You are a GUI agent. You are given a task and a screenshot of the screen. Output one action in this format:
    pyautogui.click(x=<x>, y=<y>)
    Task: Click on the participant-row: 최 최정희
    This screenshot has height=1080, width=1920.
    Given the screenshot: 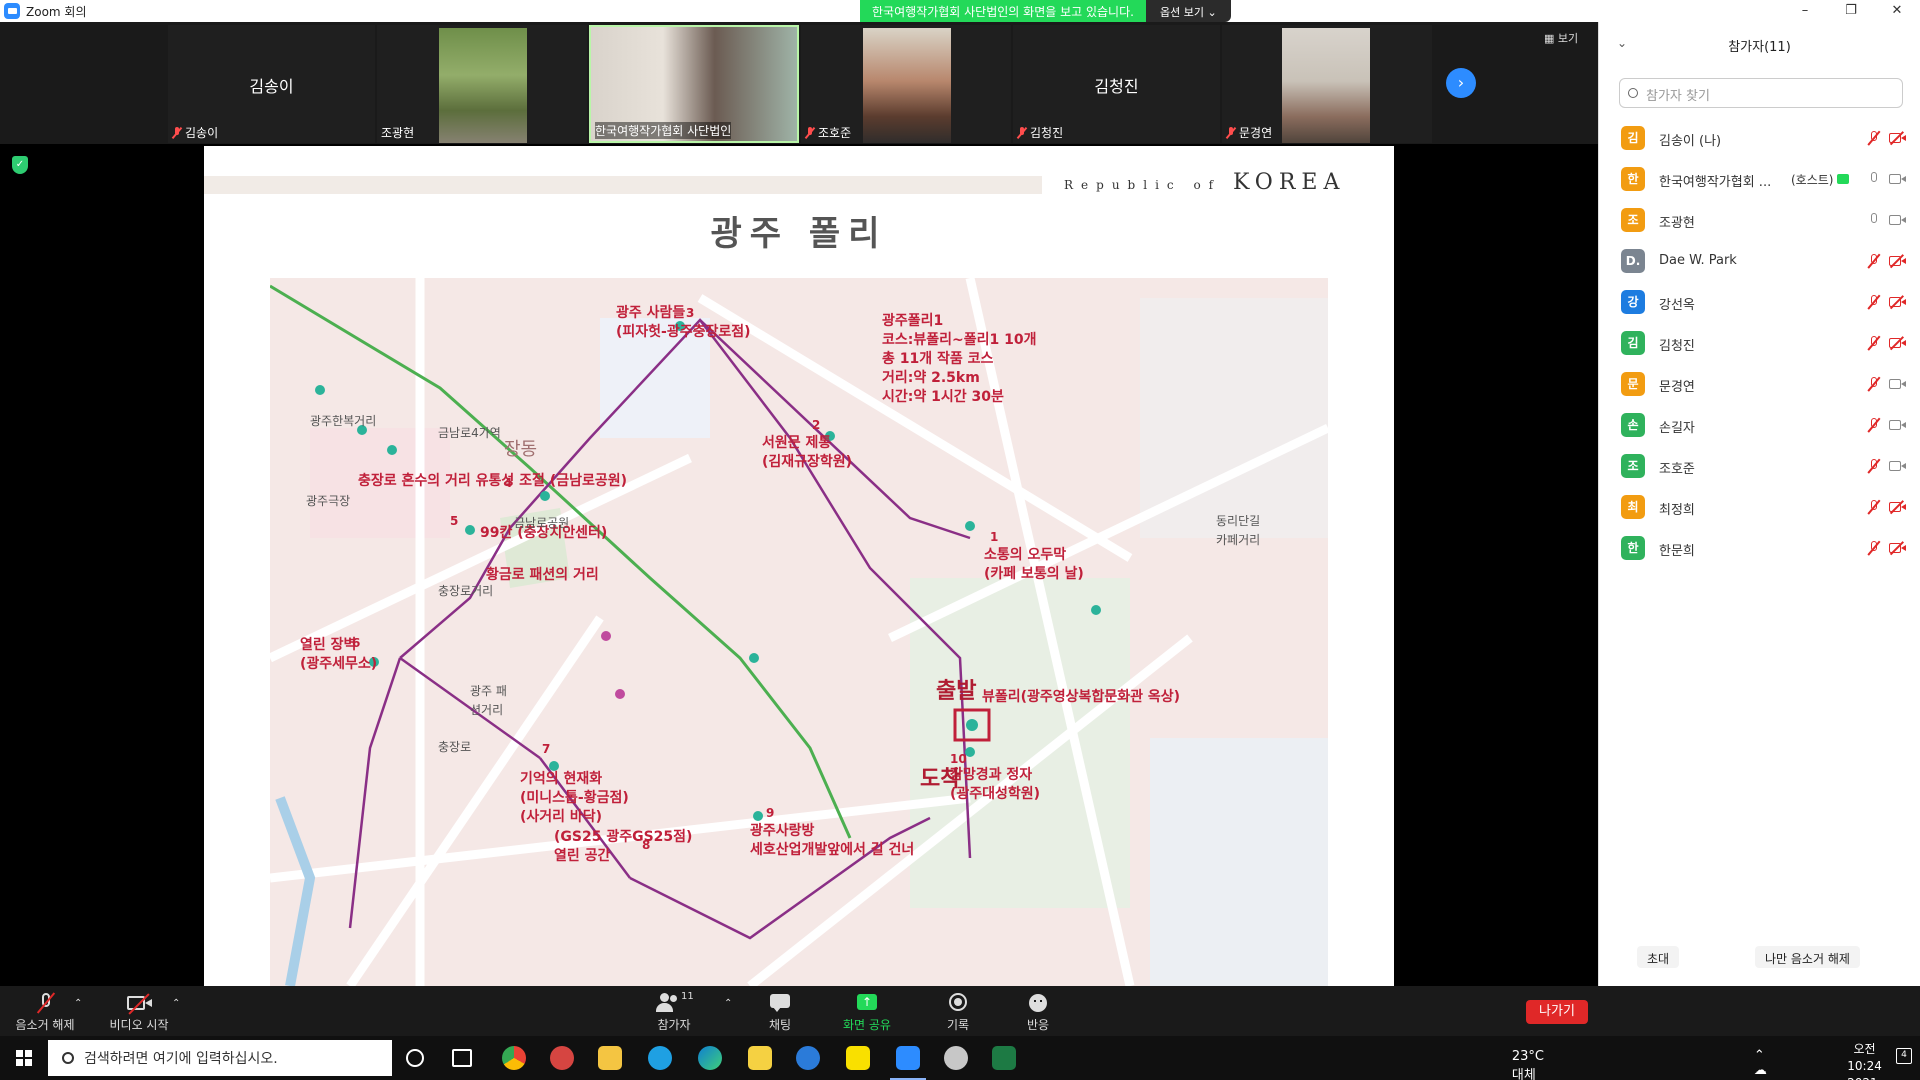 What is the action you would take?
    pyautogui.click(x=1759, y=507)
    